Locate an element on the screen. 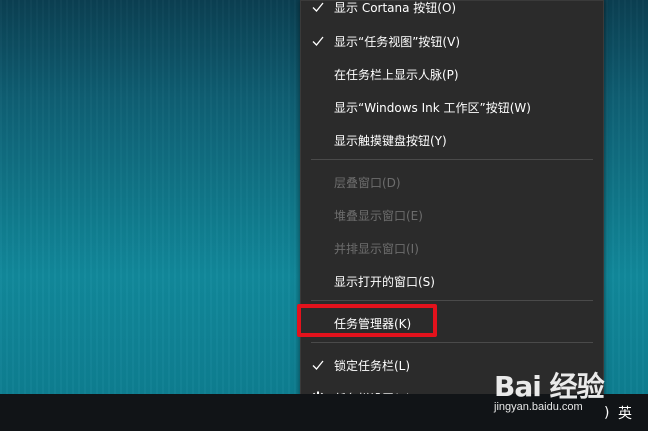 This screenshot has width=648, height=431. menu-item-label: 层叠窗口(D) is located at coordinates (367, 182).